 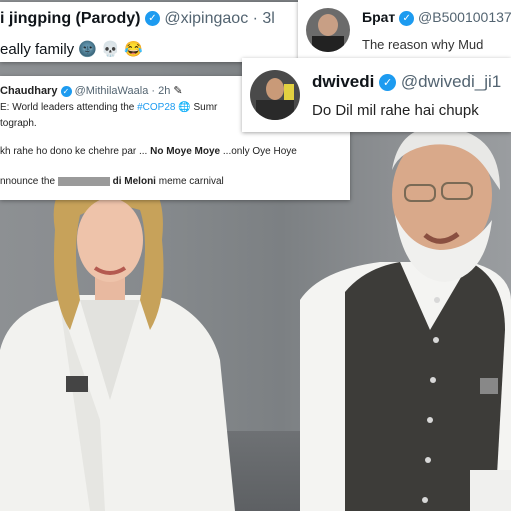 What do you see at coordinates (489, 386) in the screenshot?
I see `lapel-badge-icon` at bounding box center [489, 386].